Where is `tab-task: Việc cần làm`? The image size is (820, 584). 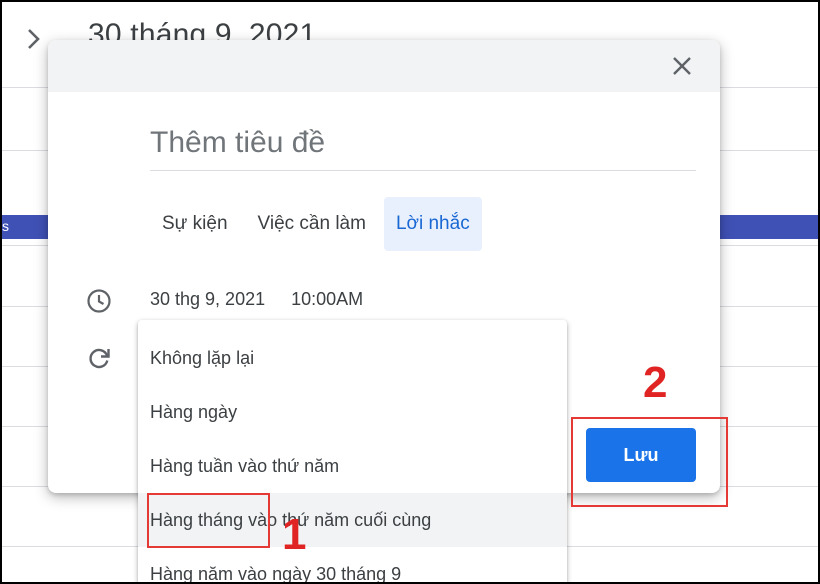
tab-task: Việc cần làm is located at coordinates (312, 224).